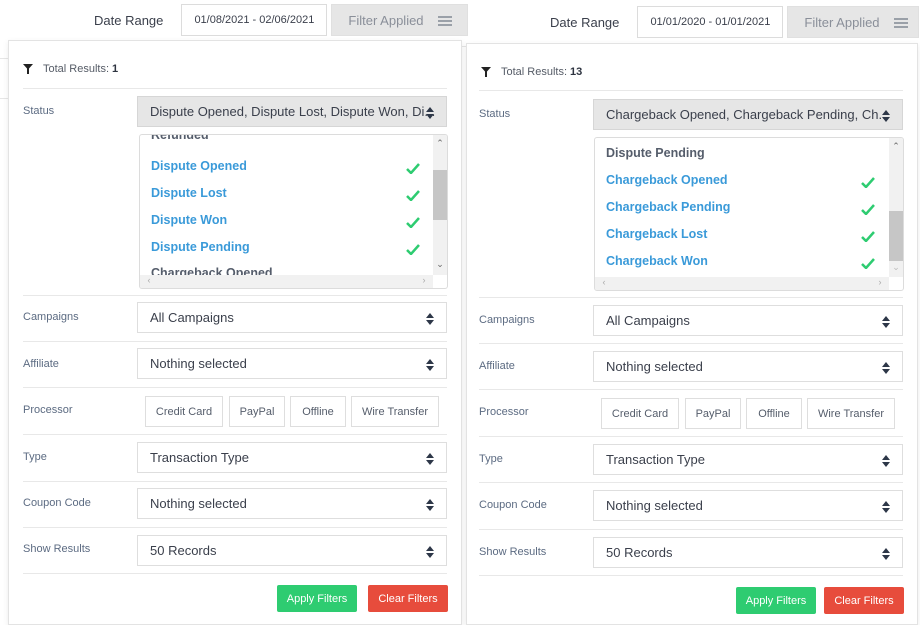 The height and width of the screenshot is (625, 920). What do you see at coordinates (189, 193) in the screenshot?
I see `status-option: Dispute Lost` at bounding box center [189, 193].